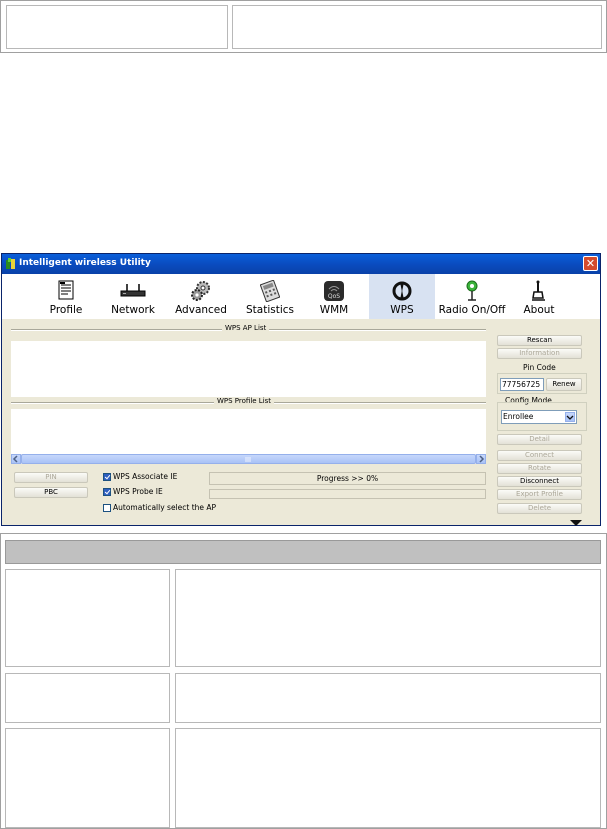 The image size is (607, 829). What do you see at coordinates (138, 491) in the screenshot?
I see `wps-probe-ie-label: WPS Probe IE` at bounding box center [138, 491].